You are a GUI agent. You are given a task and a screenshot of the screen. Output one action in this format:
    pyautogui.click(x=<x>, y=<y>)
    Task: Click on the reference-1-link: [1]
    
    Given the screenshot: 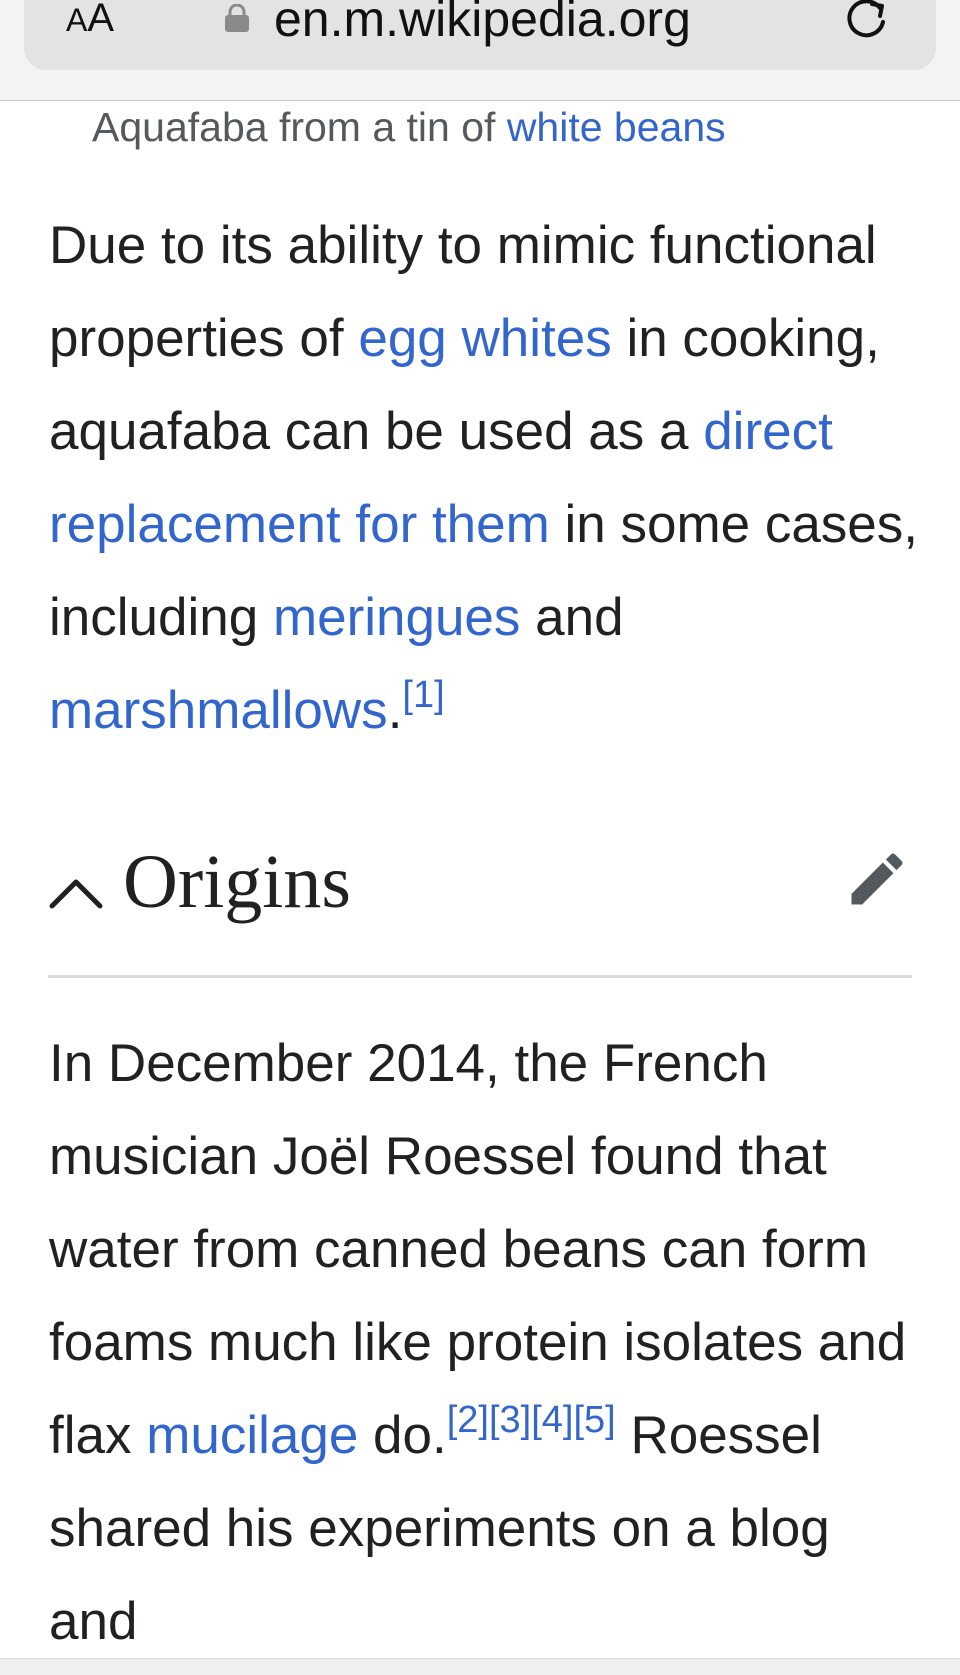 What is the action you would take?
    pyautogui.click(x=423, y=695)
    